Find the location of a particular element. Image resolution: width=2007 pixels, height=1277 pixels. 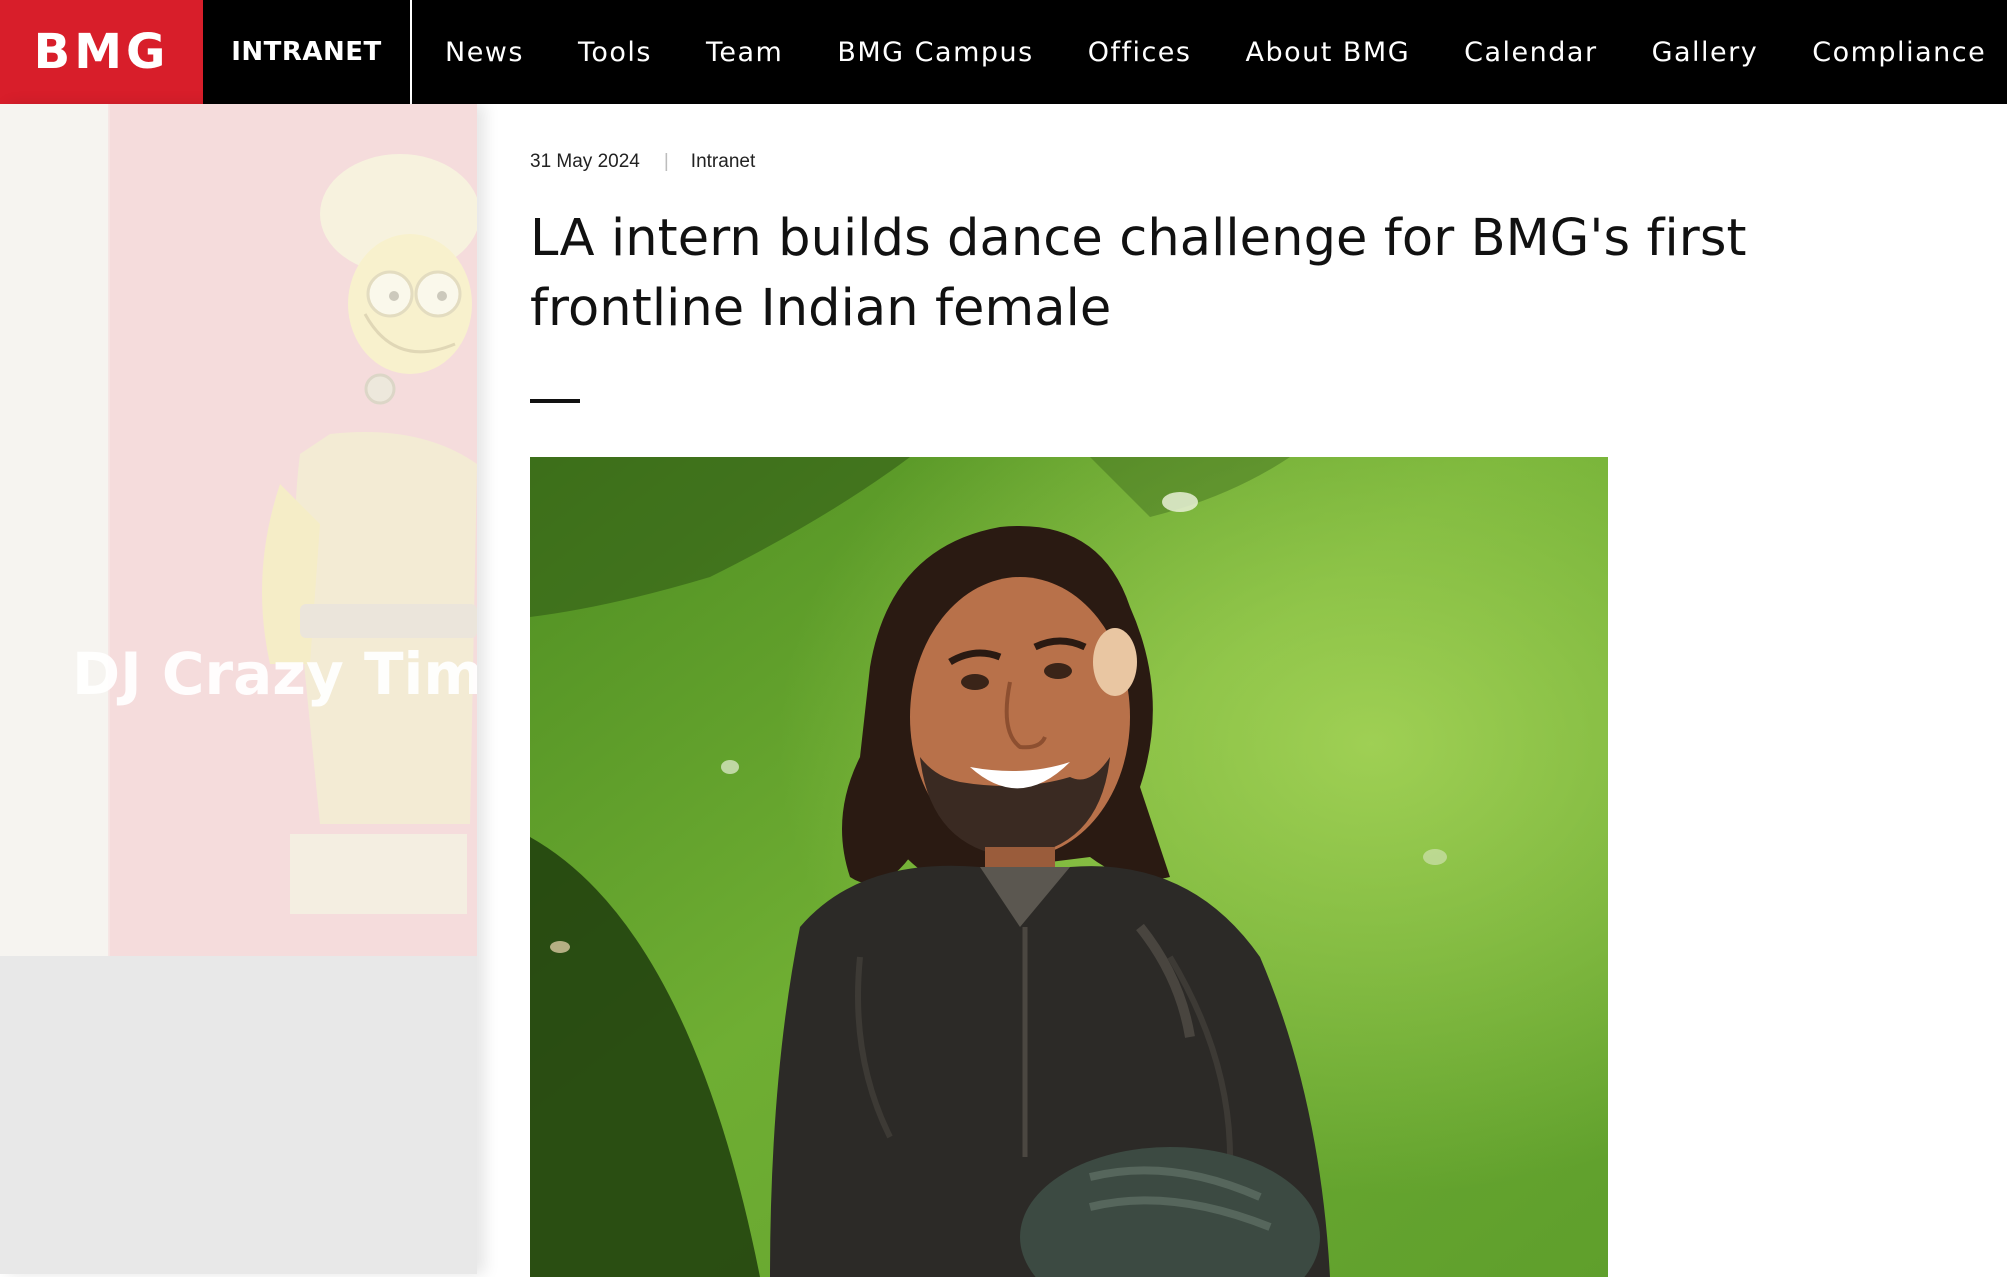

article-category: Intranet is located at coordinates (723, 162).